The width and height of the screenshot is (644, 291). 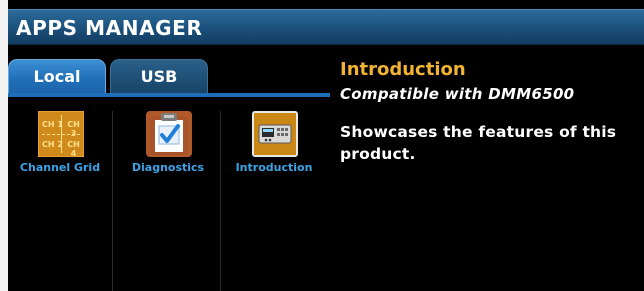 What do you see at coordinates (274, 167) in the screenshot?
I see `app-label: Introduction` at bounding box center [274, 167].